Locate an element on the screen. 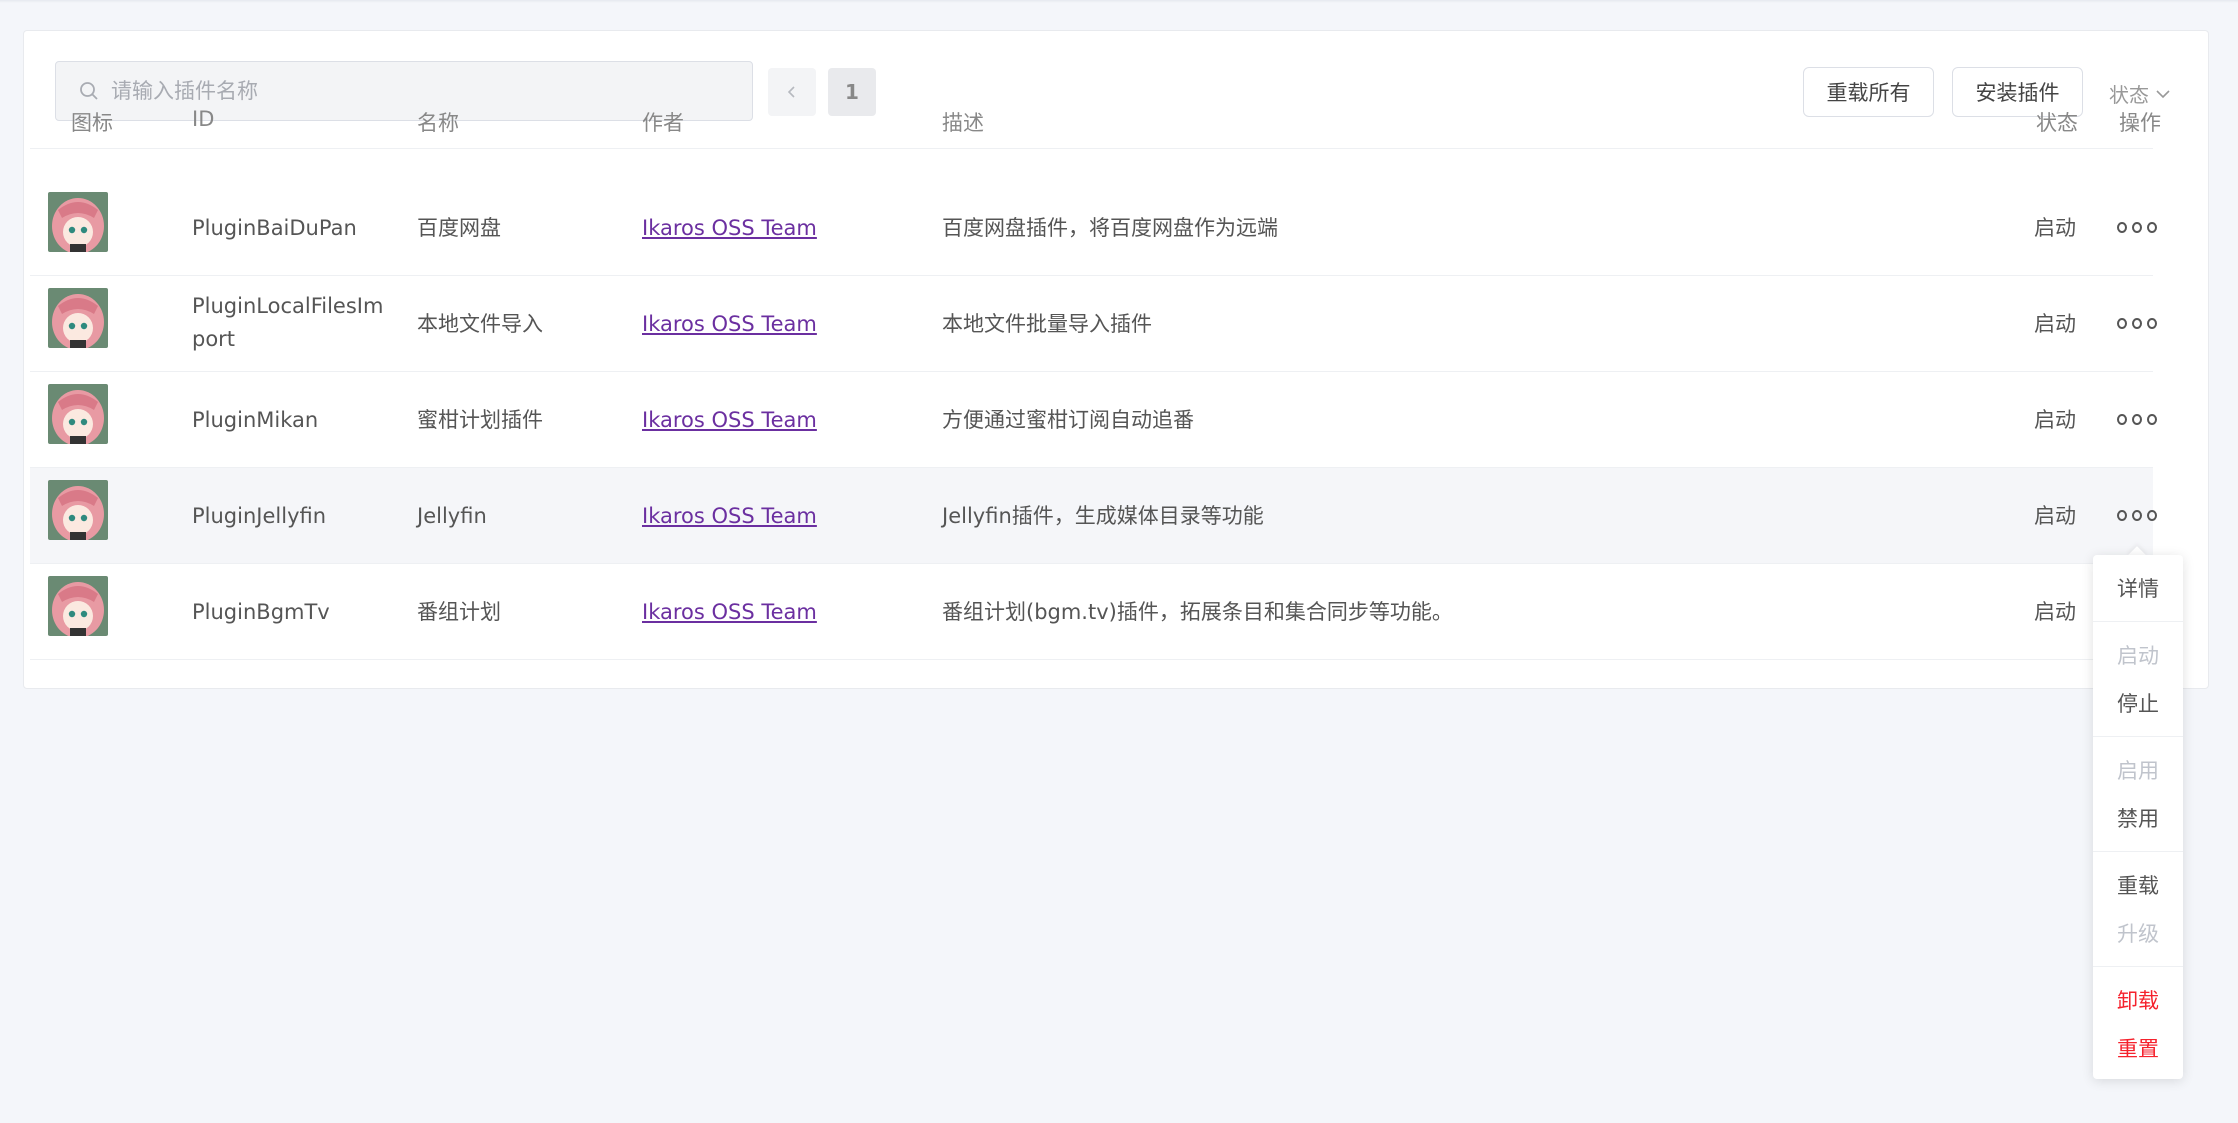 This screenshot has width=2238, height=1123. column-header-actions: 操作 is located at coordinates (2140, 123).